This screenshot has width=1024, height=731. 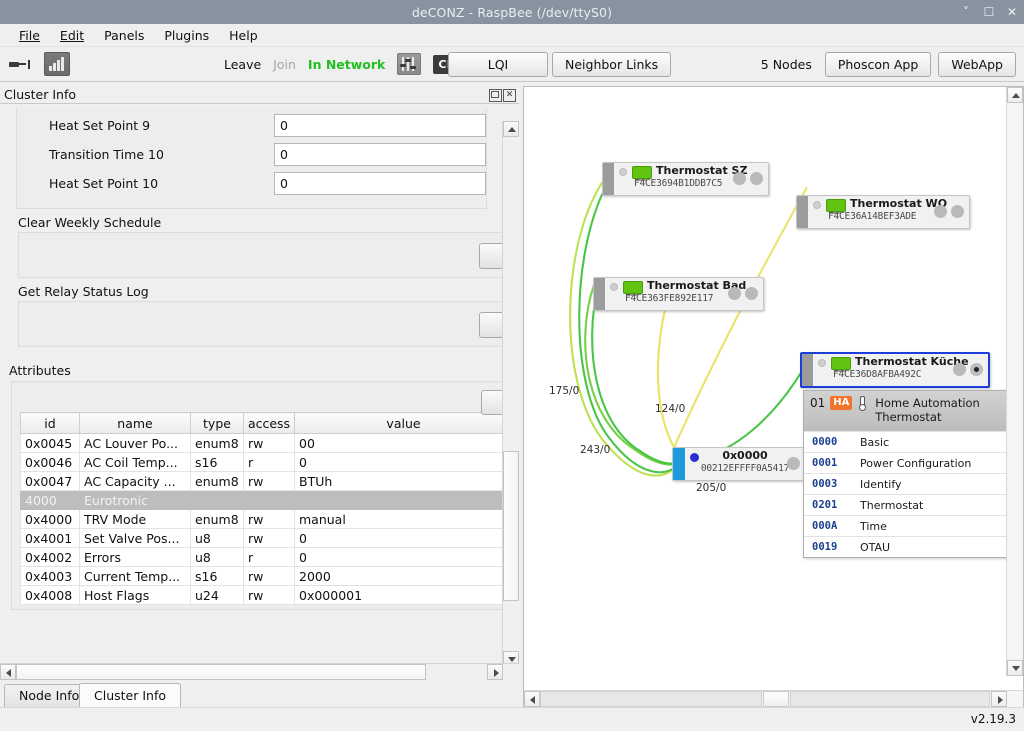 What do you see at coordinates (398, 519) in the screenshot?
I see `cell-value: manual` at bounding box center [398, 519].